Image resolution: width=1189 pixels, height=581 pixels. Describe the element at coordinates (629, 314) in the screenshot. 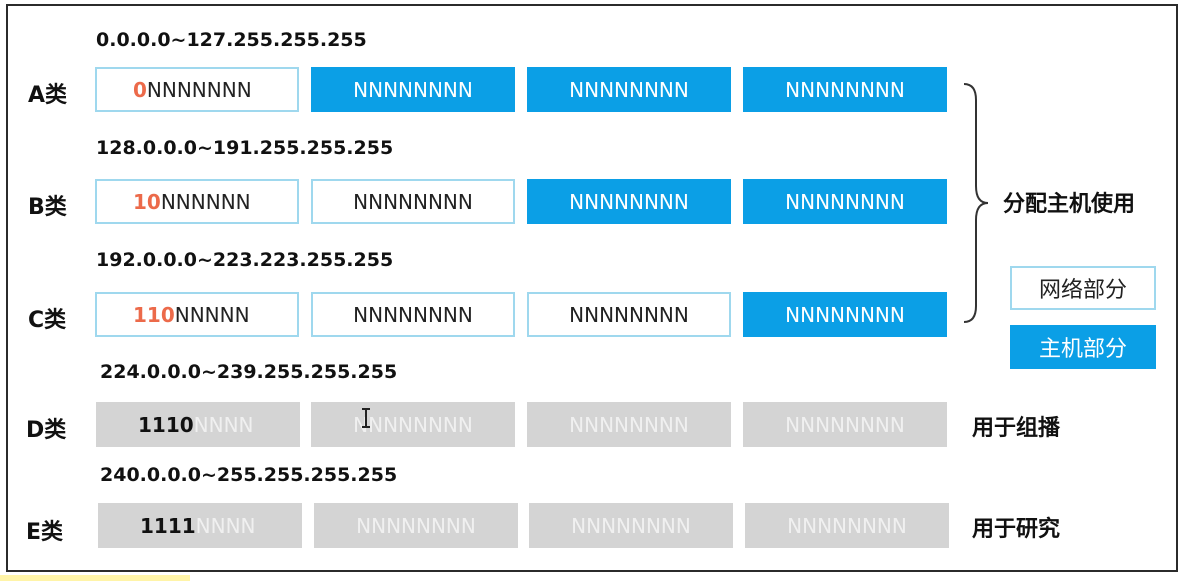

I see `class-c-octet-3: NNNNNNNN` at that location.